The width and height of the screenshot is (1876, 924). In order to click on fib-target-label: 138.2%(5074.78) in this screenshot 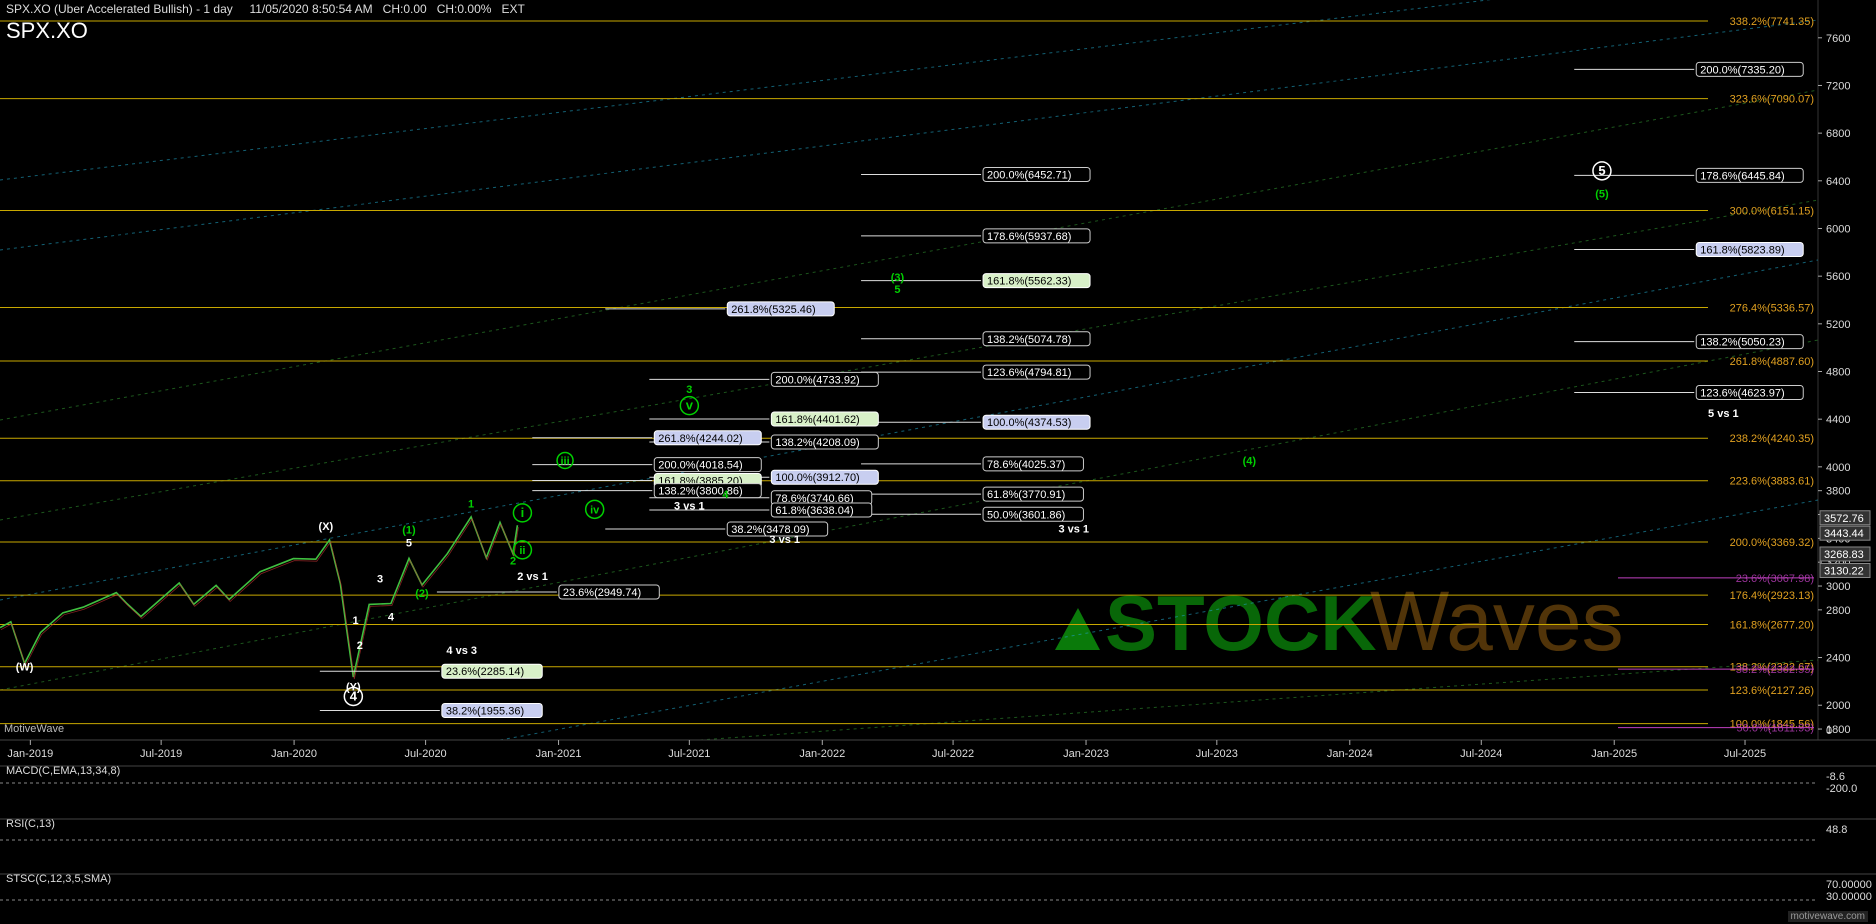, I will do `click(1029, 340)`.